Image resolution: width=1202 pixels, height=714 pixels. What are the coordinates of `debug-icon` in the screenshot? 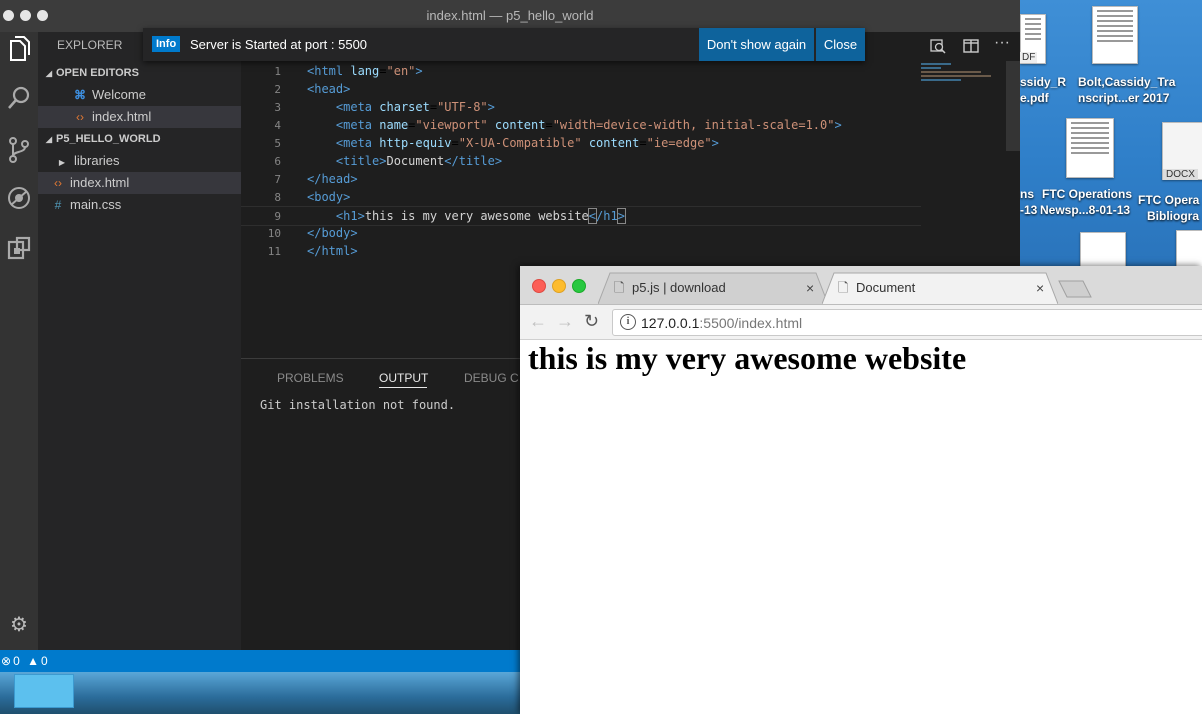 It's located at (19, 202).